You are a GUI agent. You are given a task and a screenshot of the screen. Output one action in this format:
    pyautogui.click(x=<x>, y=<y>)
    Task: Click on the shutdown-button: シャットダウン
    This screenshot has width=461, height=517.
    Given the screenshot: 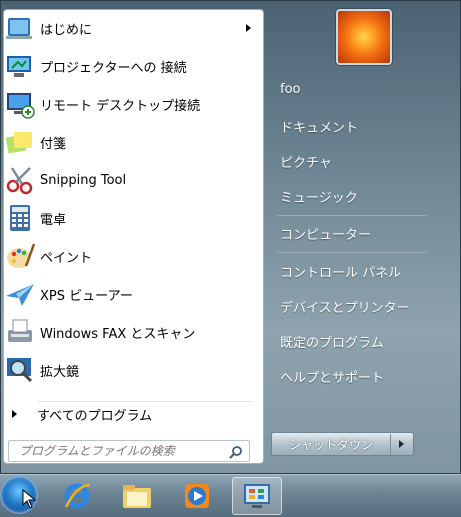 What is the action you would take?
    pyautogui.click(x=331, y=444)
    